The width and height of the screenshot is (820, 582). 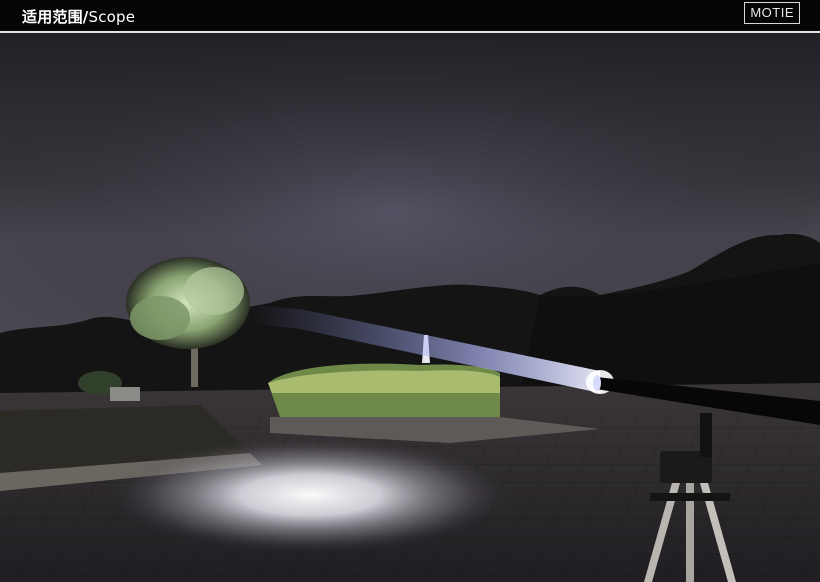 I want to click on section-title: 适用范围/Scope, so click(x=78, y=16).